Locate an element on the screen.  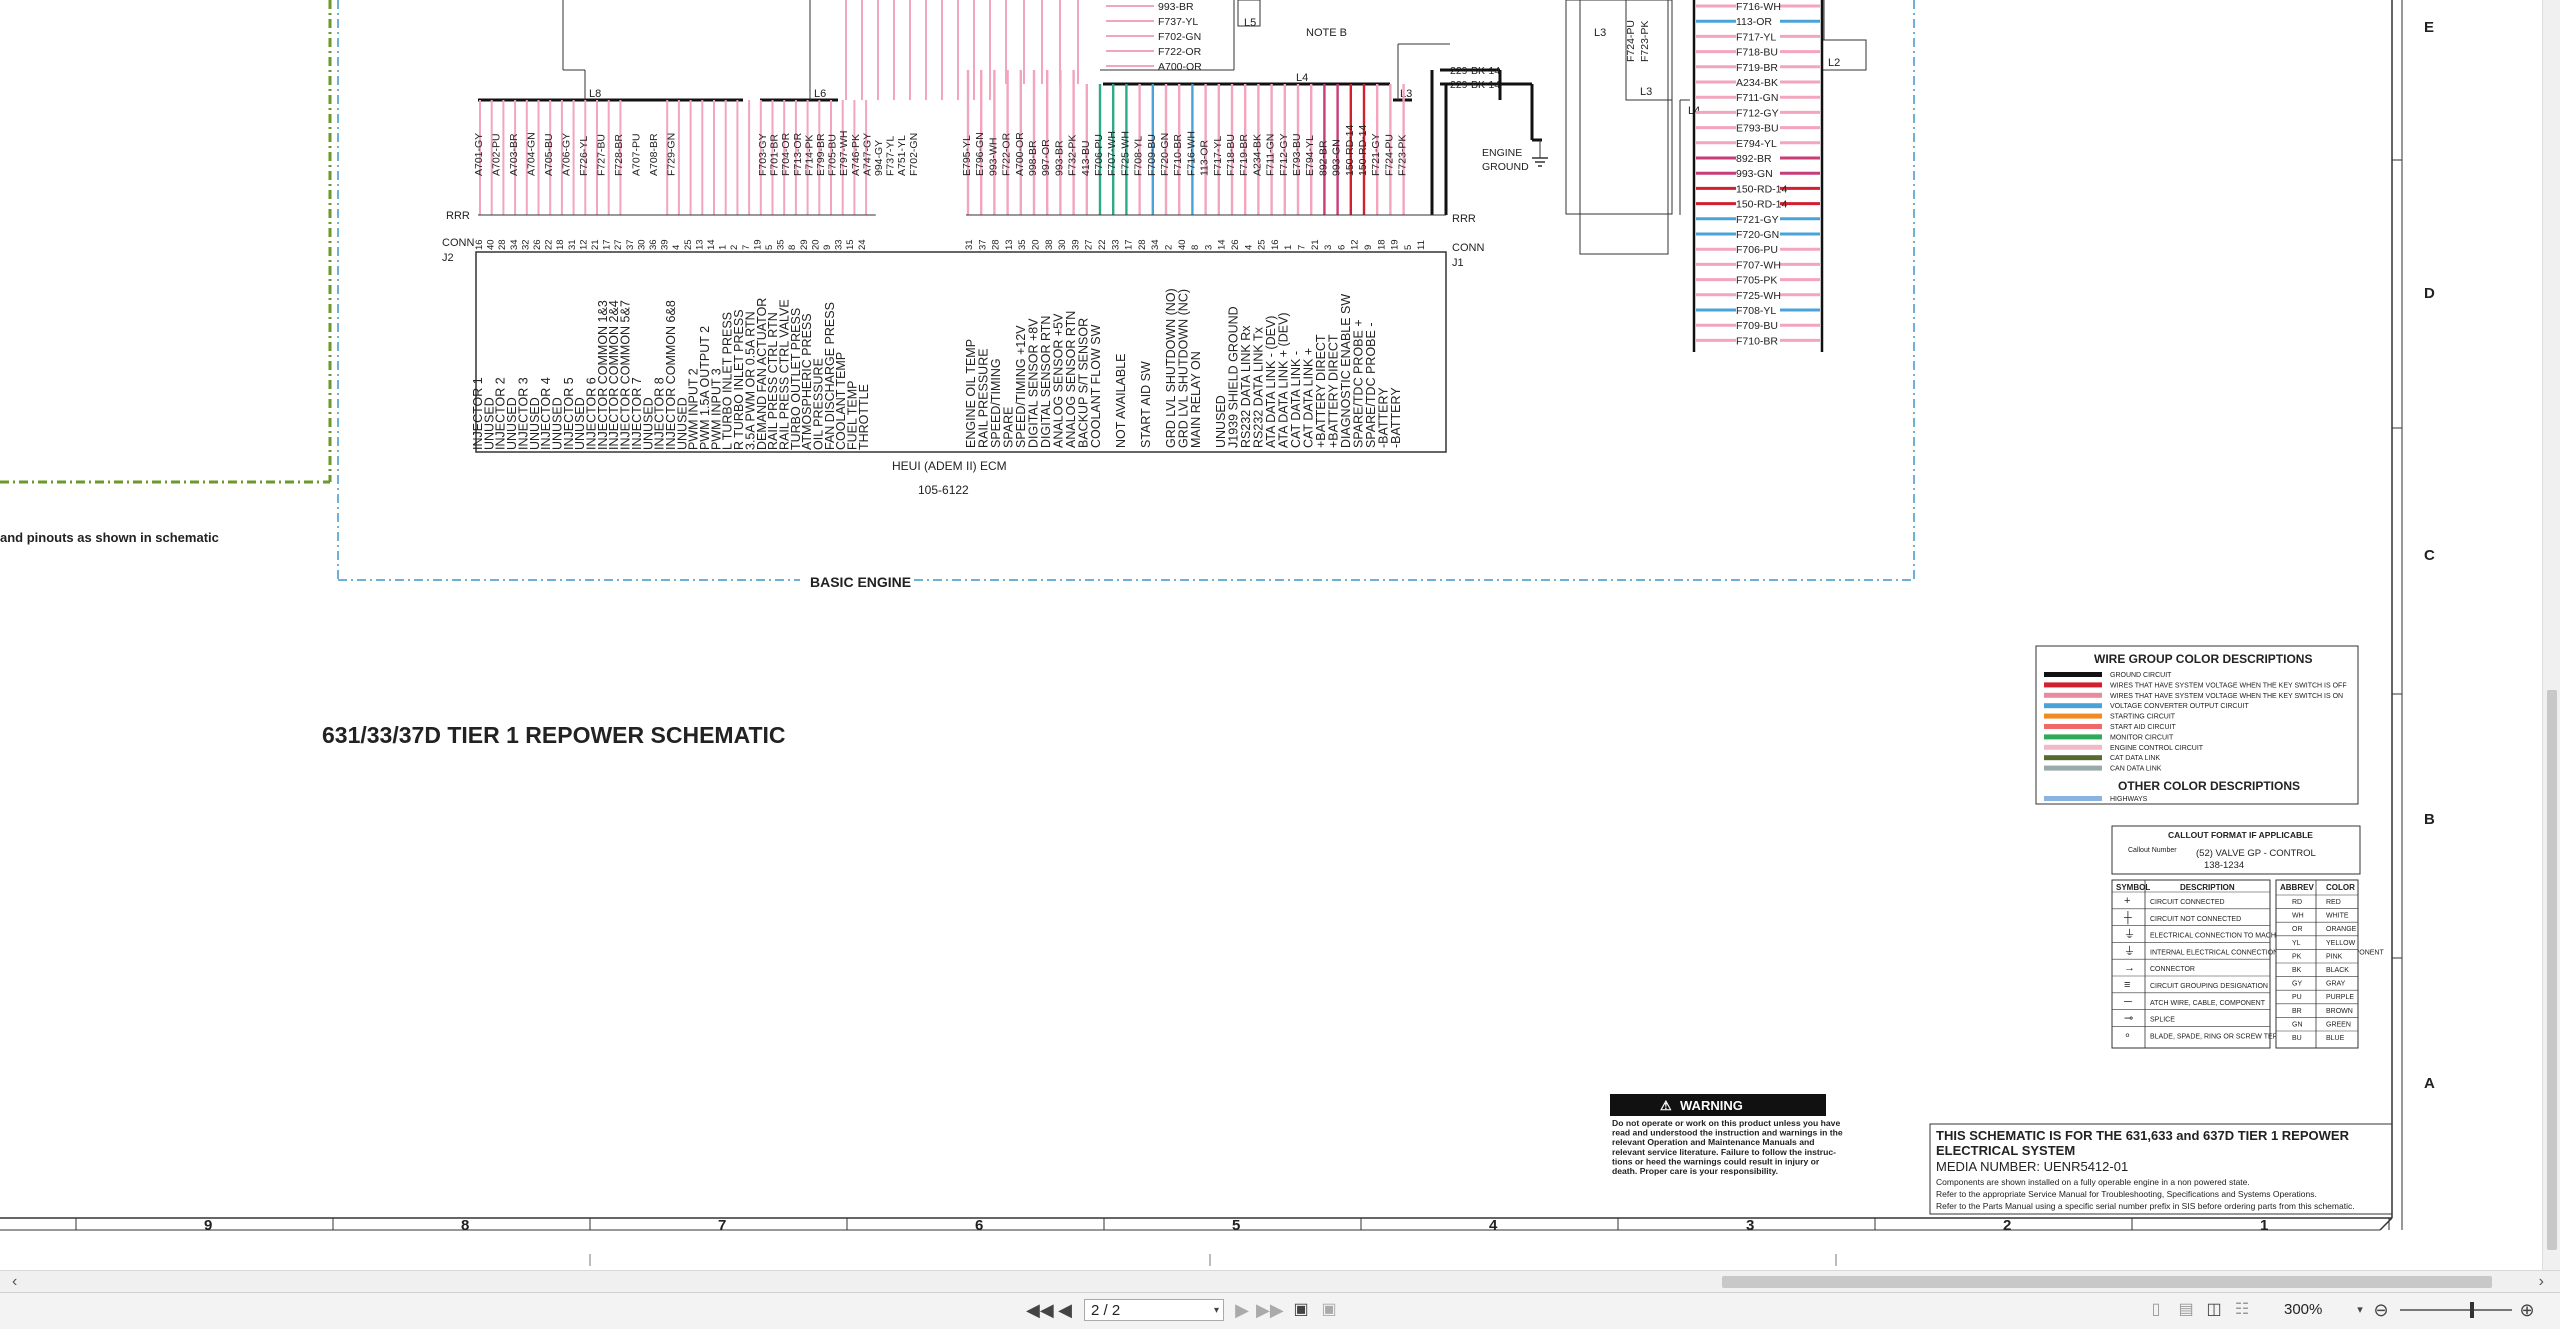
j2-wire-label: A707-PU is located at coordinates (637, 154).